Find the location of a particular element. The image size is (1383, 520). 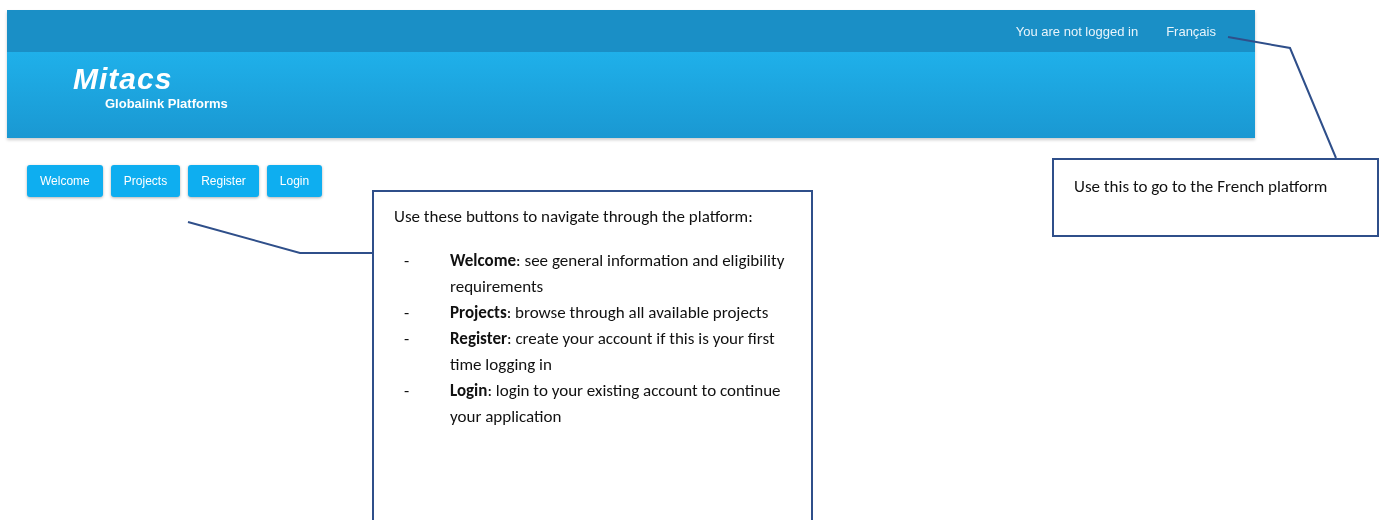

language-link: Français is located at coordinates (1191, 31).